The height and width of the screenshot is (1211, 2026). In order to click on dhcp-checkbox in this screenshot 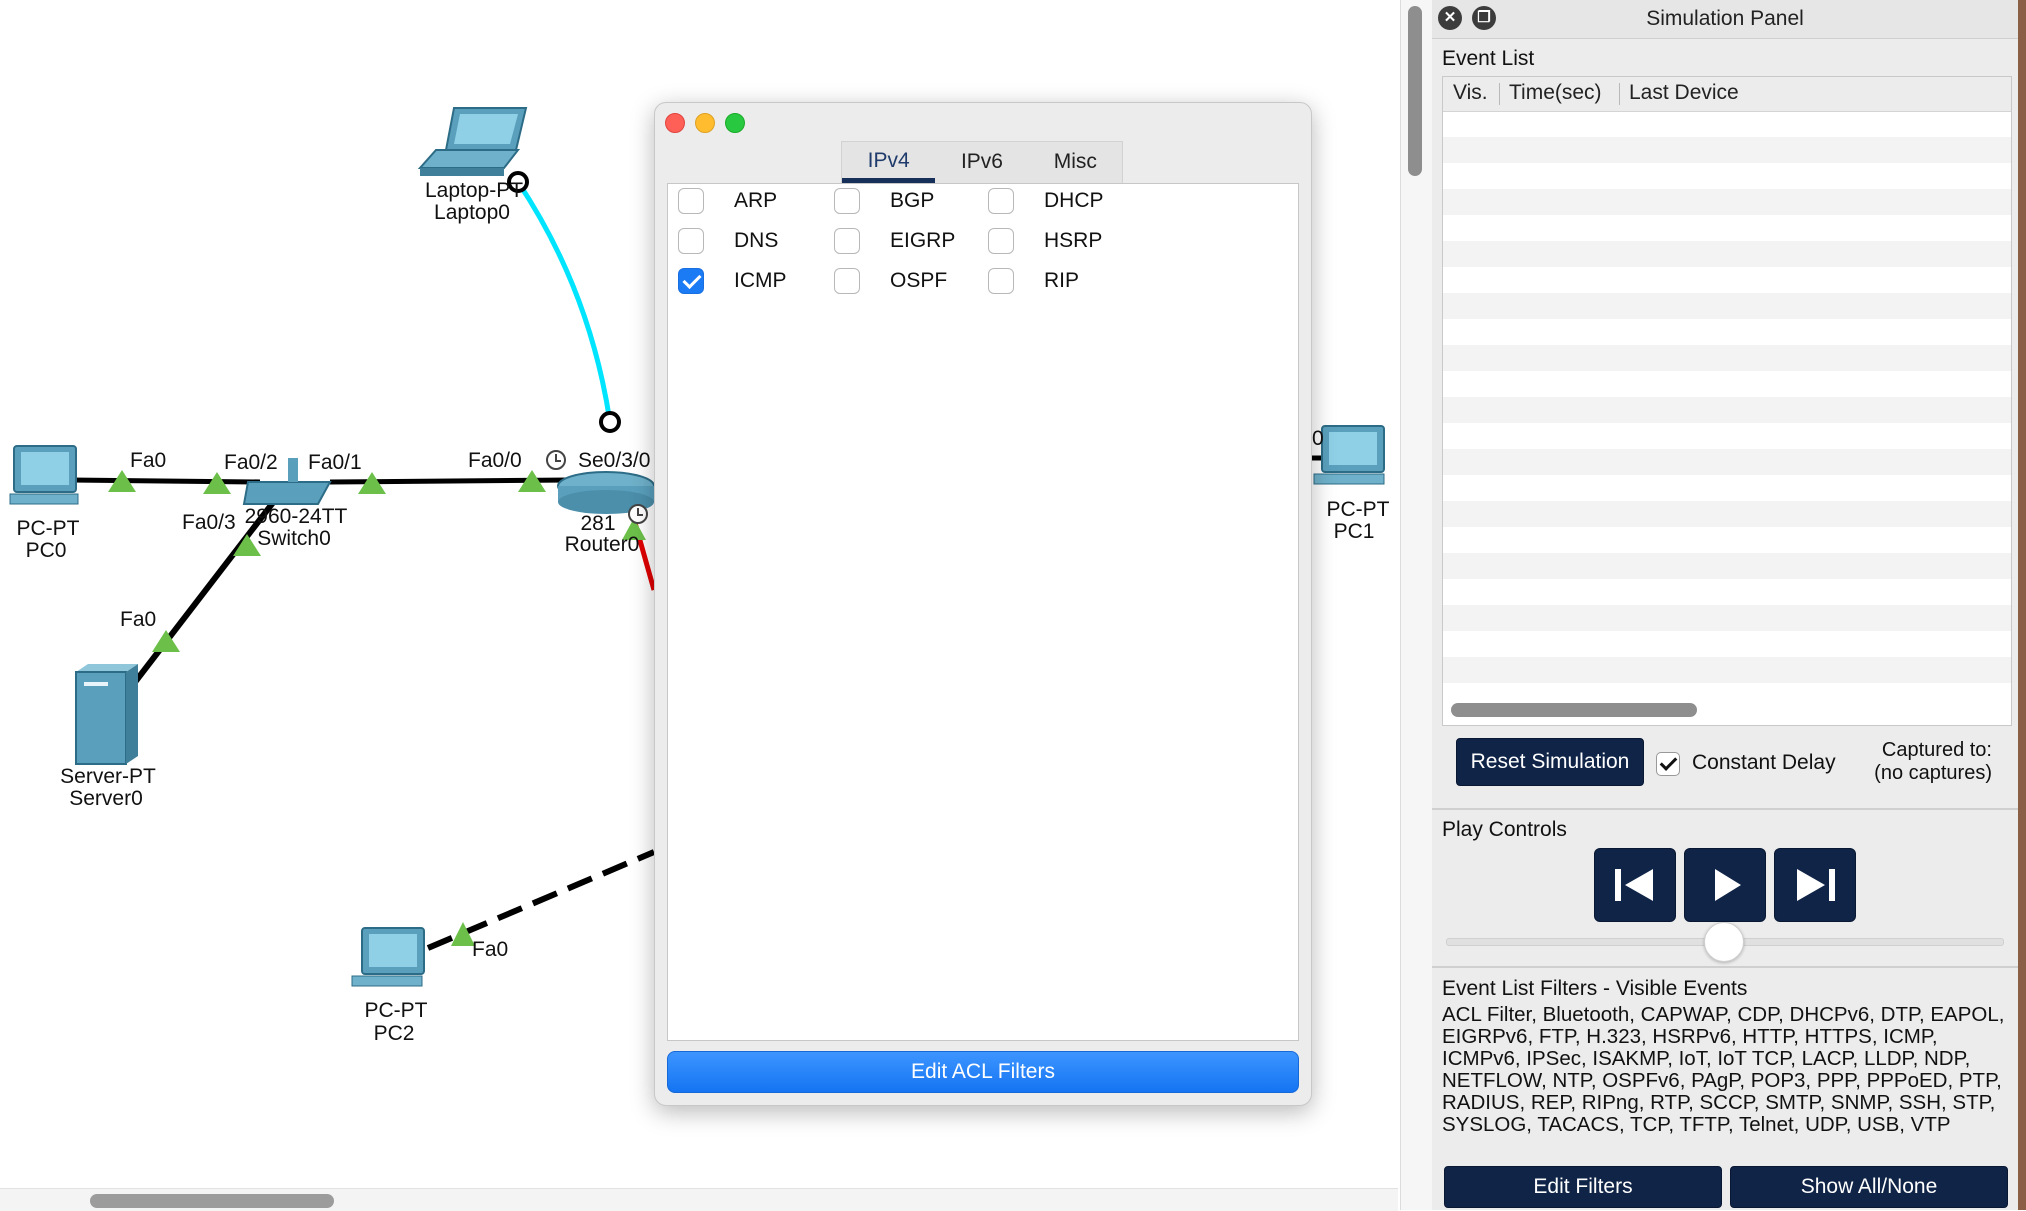, I will do `click(1001, 201)`.